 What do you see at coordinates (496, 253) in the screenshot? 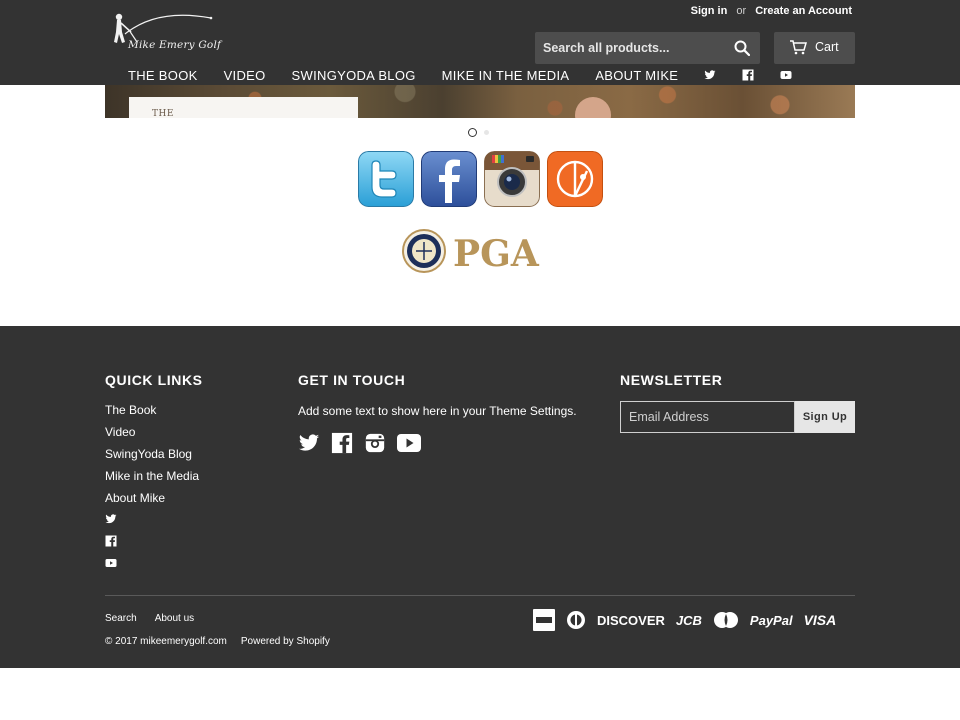
I see `pga-text: PGA` at bounding box center [496, 253].